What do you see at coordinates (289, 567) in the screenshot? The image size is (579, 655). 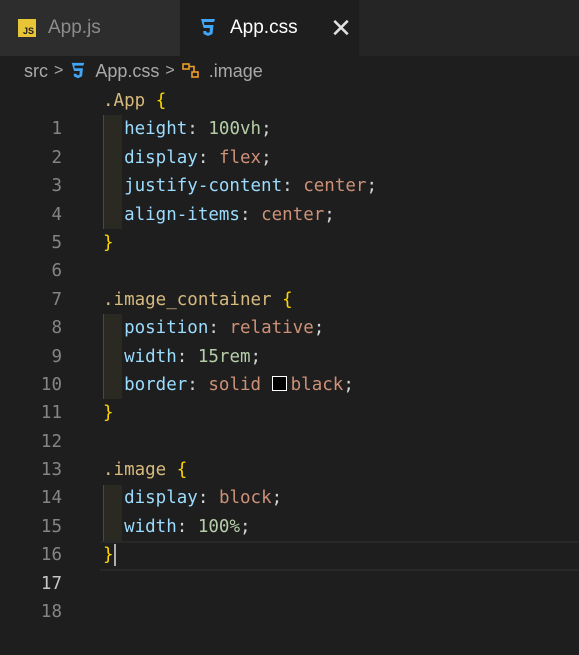 I see `code-line-active: 17 }` at bounding box center [289, 567].